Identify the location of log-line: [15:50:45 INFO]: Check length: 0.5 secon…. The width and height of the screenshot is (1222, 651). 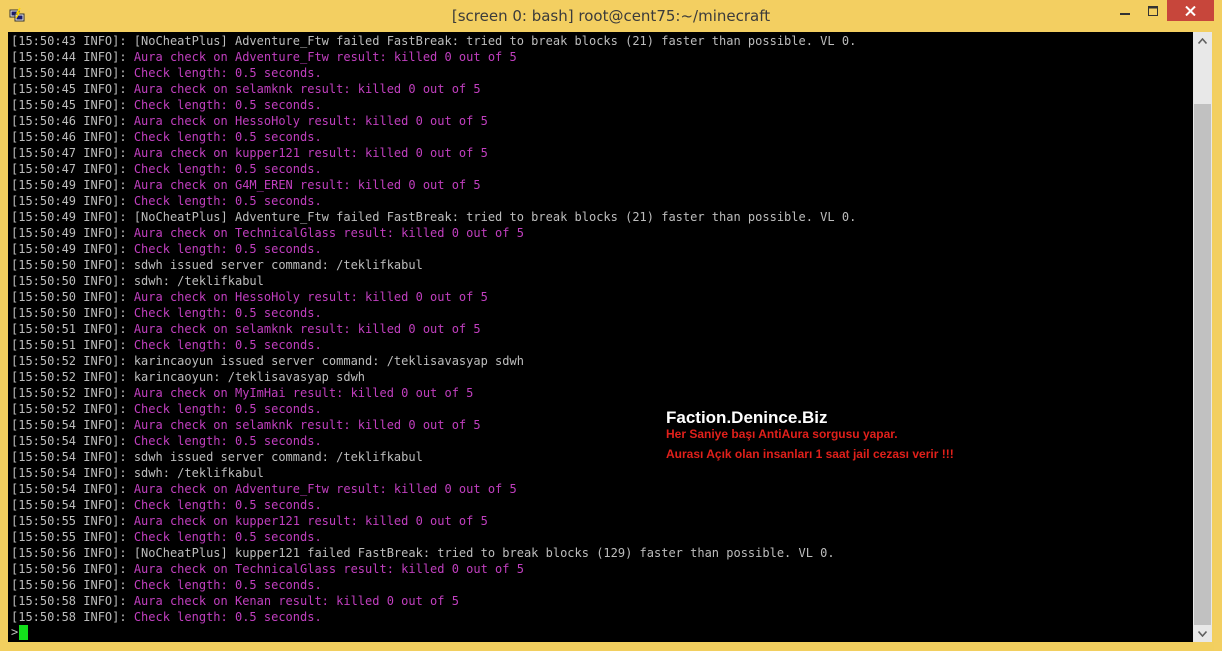
(166, 105).